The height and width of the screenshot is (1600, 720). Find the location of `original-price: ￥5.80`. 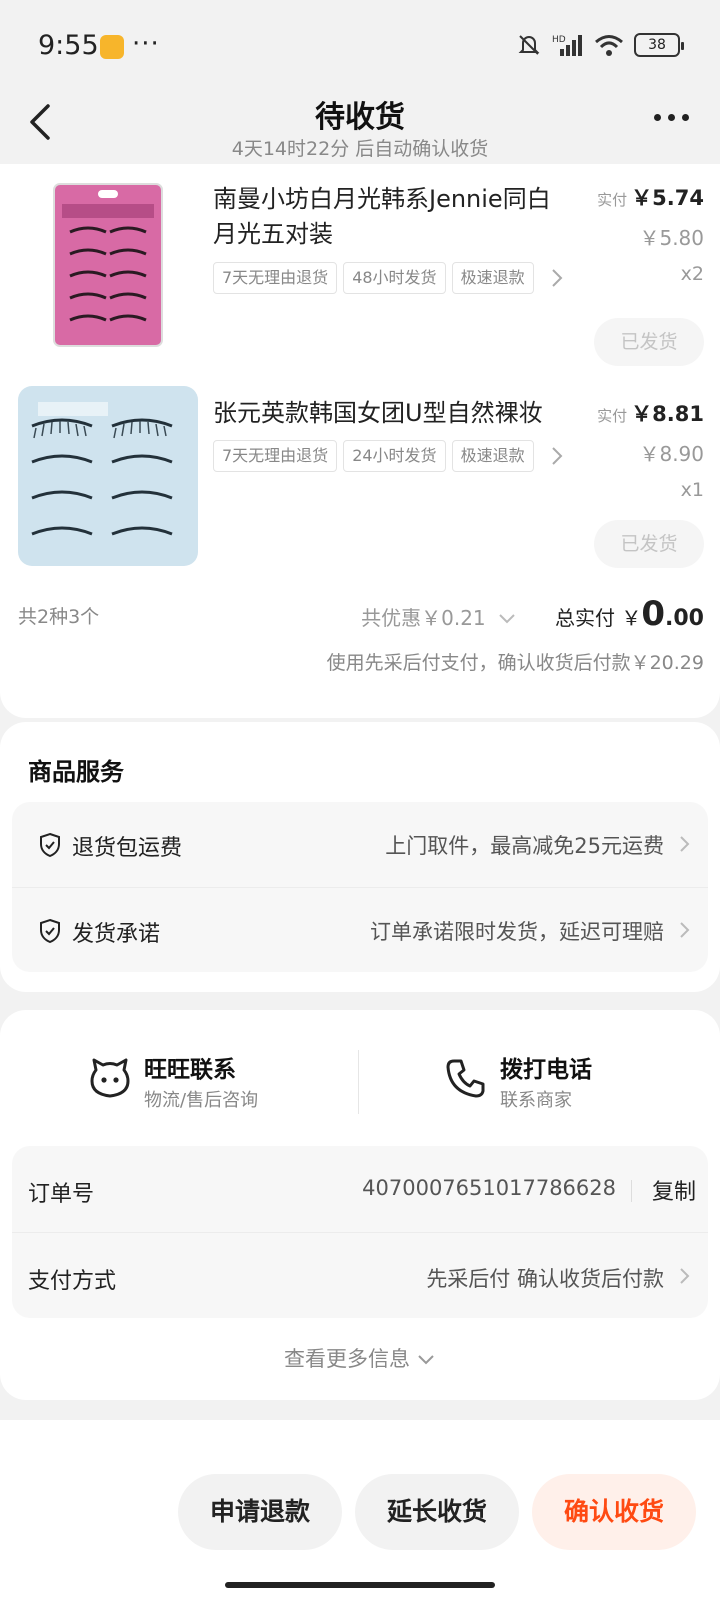

original-price: ￥5.80 is located at coordinates (671, 238).